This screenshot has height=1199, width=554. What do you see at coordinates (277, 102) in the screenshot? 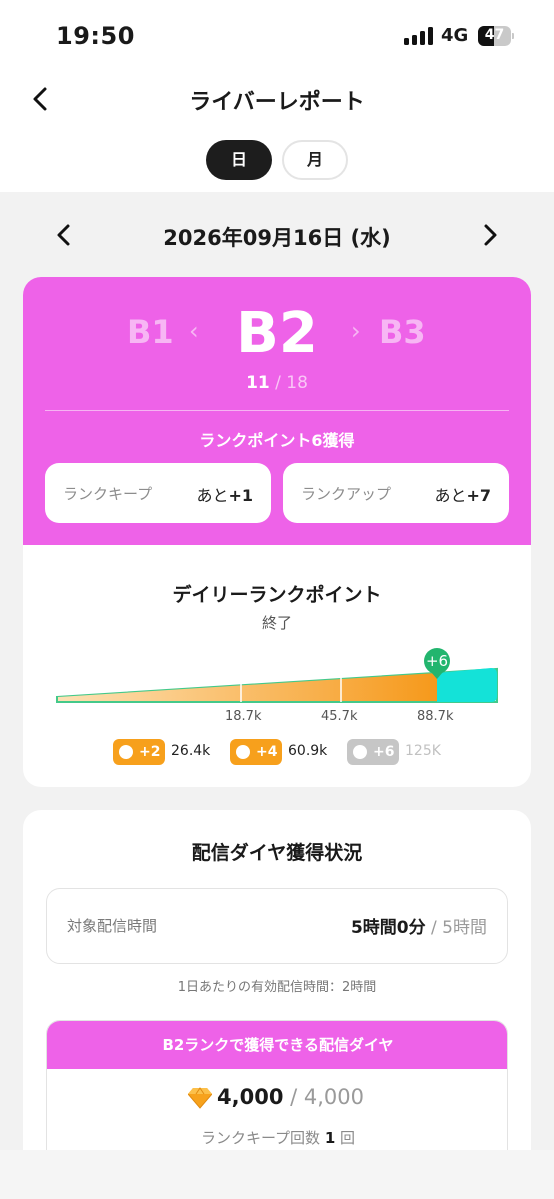
I see `page-title: ライバーレポート` at bounding box center [277, 102].